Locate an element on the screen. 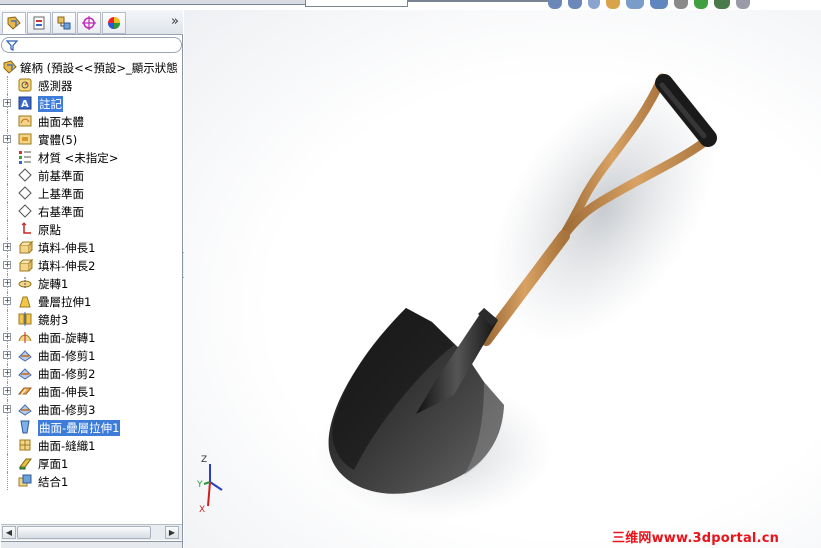 The height and width of the screenshot is (548, 821). tree-item-label: 前基準面 is located at coordinates (61, 176).